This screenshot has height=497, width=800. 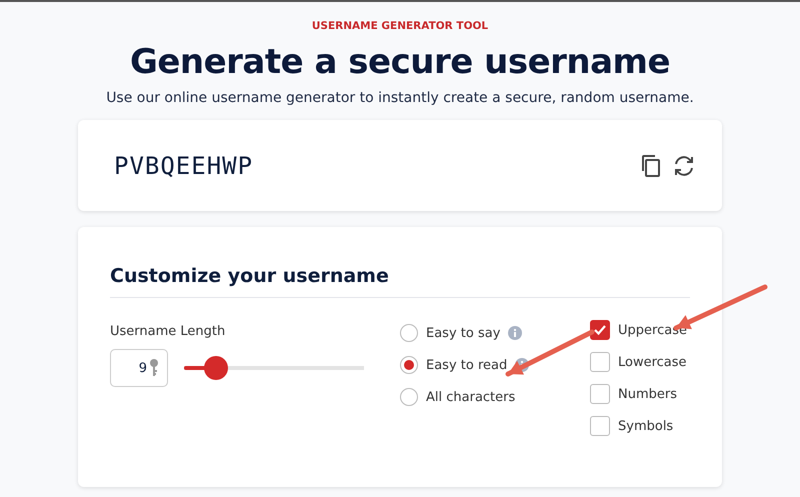 I want to click on slider-thumb, so click(x=216, y=368).